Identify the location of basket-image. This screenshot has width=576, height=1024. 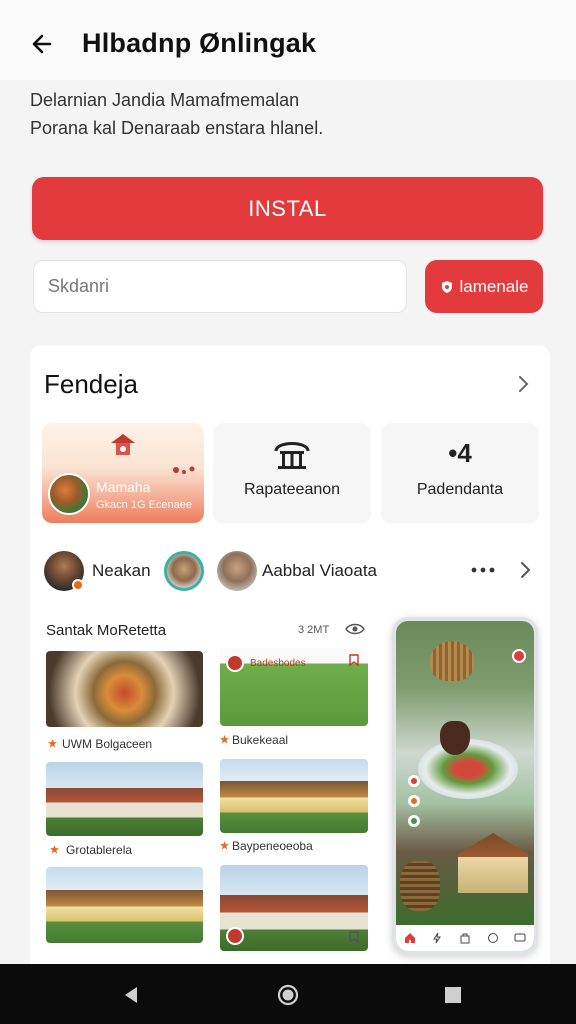
(420, 886).